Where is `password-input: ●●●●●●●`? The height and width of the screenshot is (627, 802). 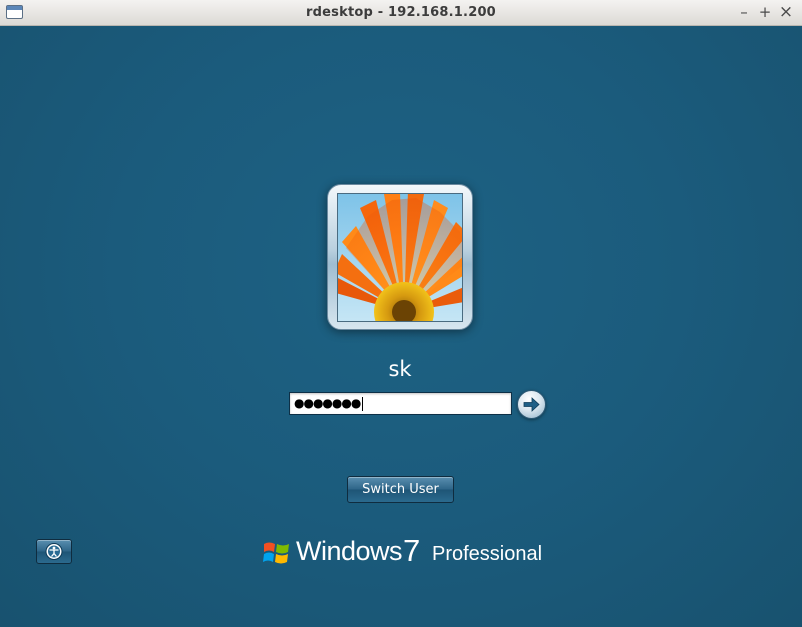 password-input: ●●●●●●● is located at coordinates (400, 403).